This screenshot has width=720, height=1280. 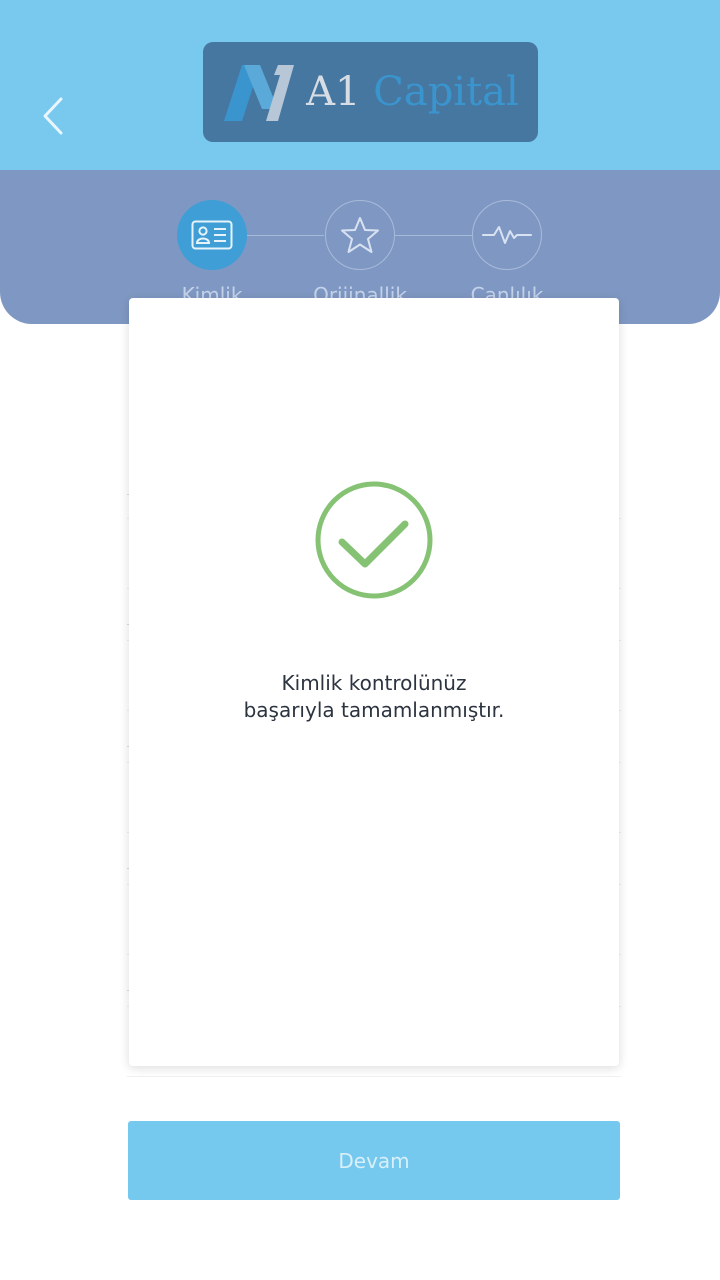 I want to click on step-canlilik, so click(x=507, y=235).